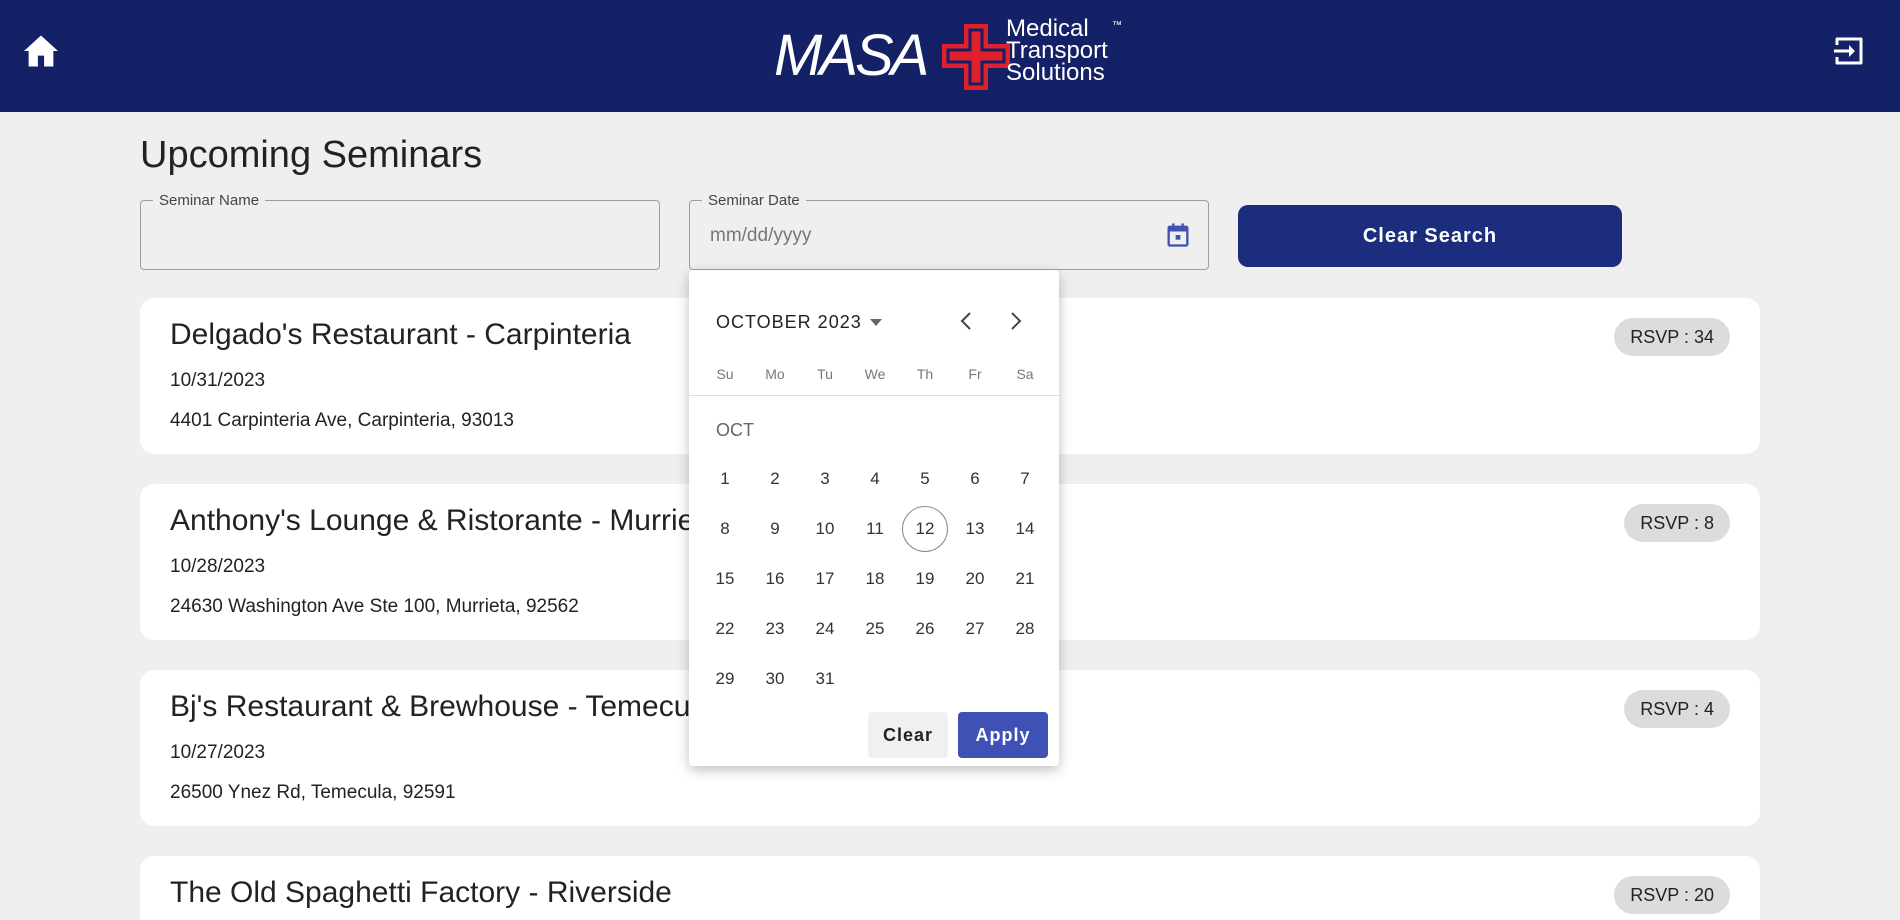 Image resolution: width=1900 pixels, height=920 pixels. What do you see at coordinates (875, 374) in the screenshot?
I see `weekday-label: We` at bounding box center [875, 374].